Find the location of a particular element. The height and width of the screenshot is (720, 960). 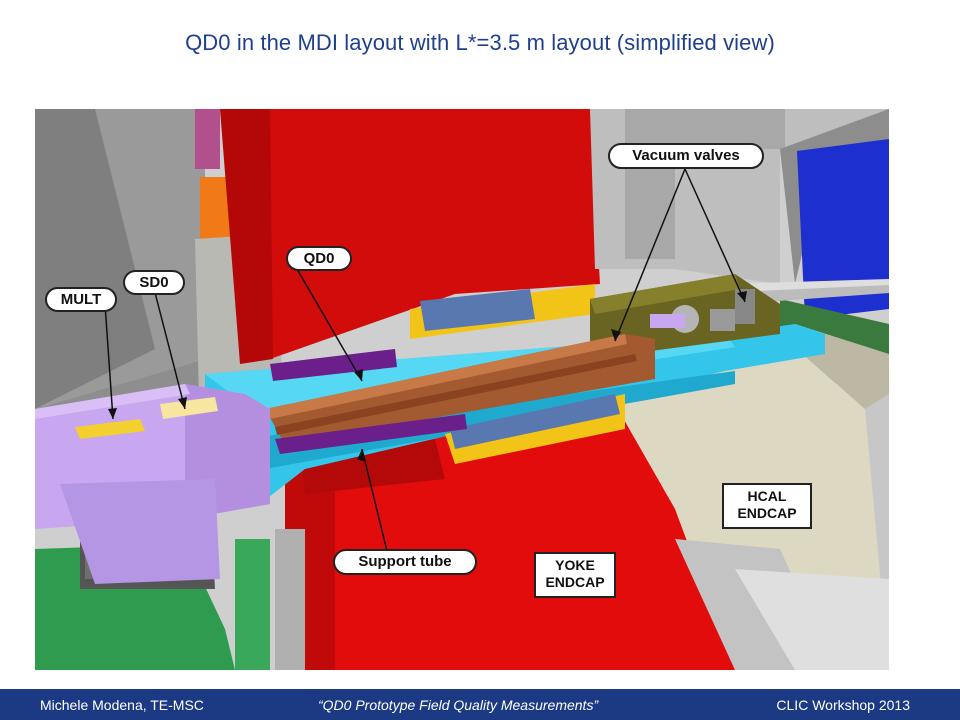

hcal-line-1: HCAL is located at coordinates (767, 496).